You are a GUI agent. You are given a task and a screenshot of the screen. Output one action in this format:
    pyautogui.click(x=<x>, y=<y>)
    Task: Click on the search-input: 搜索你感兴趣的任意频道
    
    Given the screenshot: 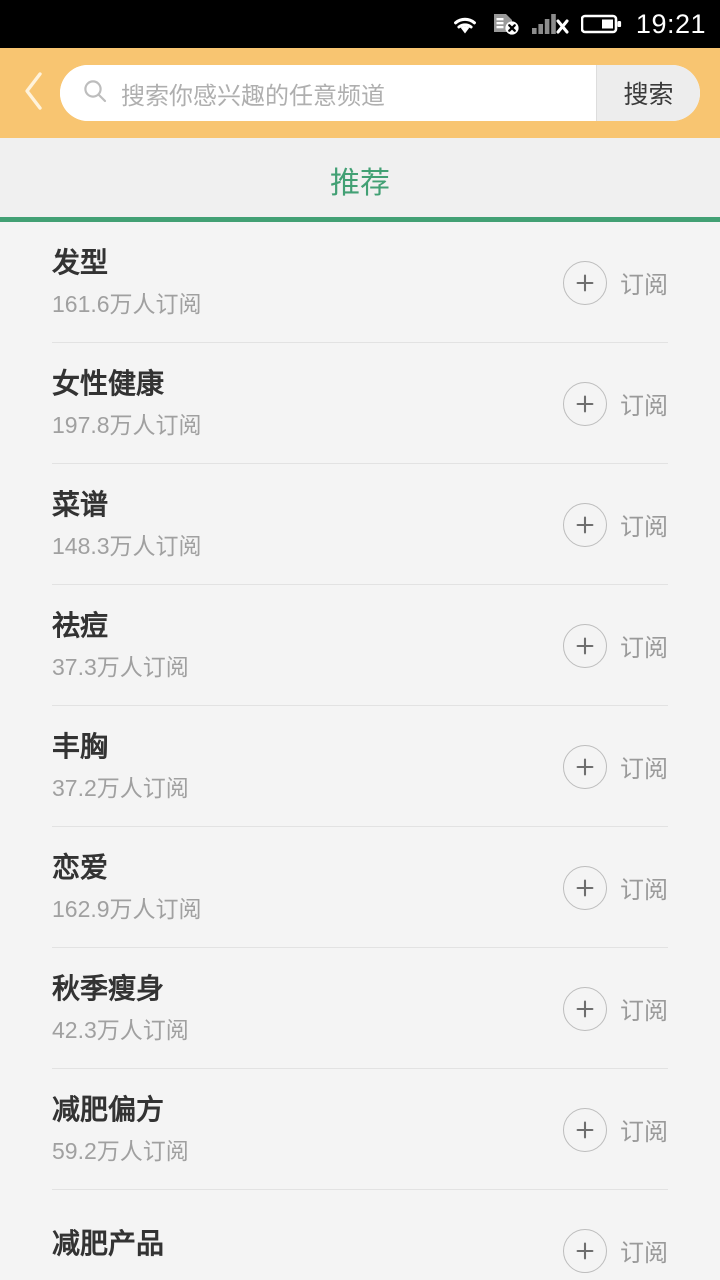 What is the action you would take?
    pyautogui.click(x=328, y=93)
    